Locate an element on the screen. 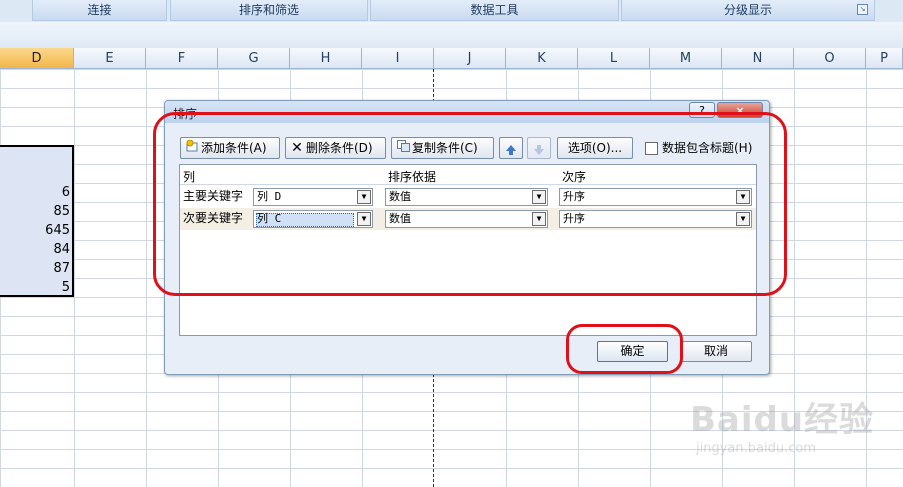 This screenshot has height=487, width=903. ribbon-group-label: 连接 is located at coordinates (99, 10).